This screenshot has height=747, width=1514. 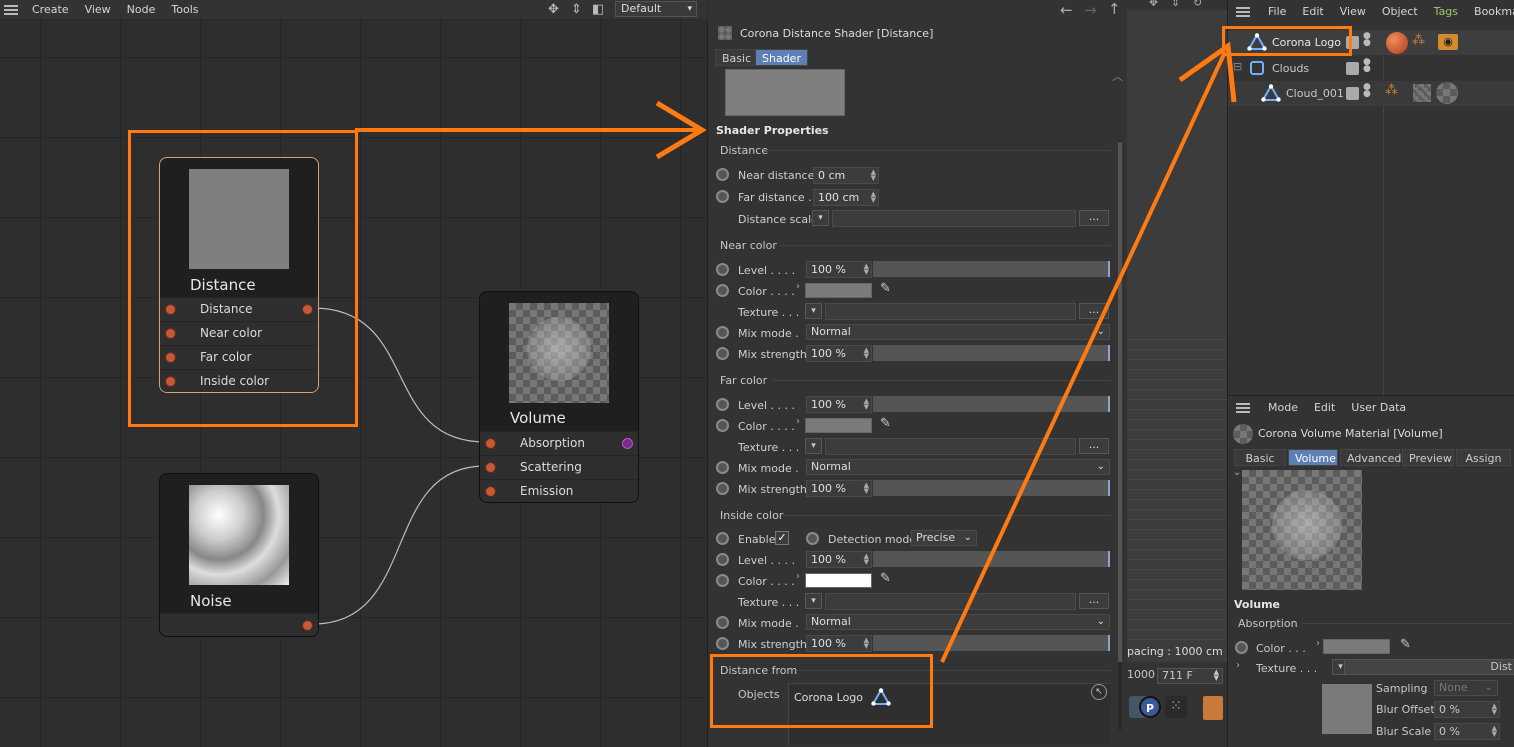 I want to click on port-in-inside-color, so click(x=170, y=381).